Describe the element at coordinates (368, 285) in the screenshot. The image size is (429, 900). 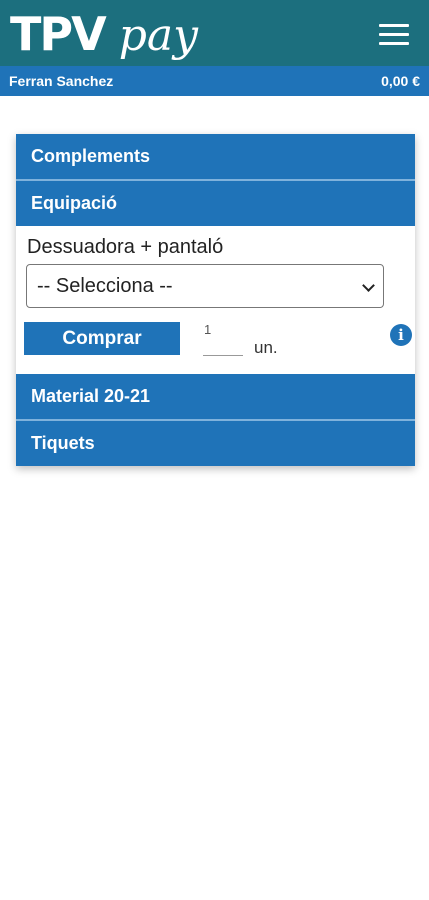
I see `chevron-down-icon` at that location.